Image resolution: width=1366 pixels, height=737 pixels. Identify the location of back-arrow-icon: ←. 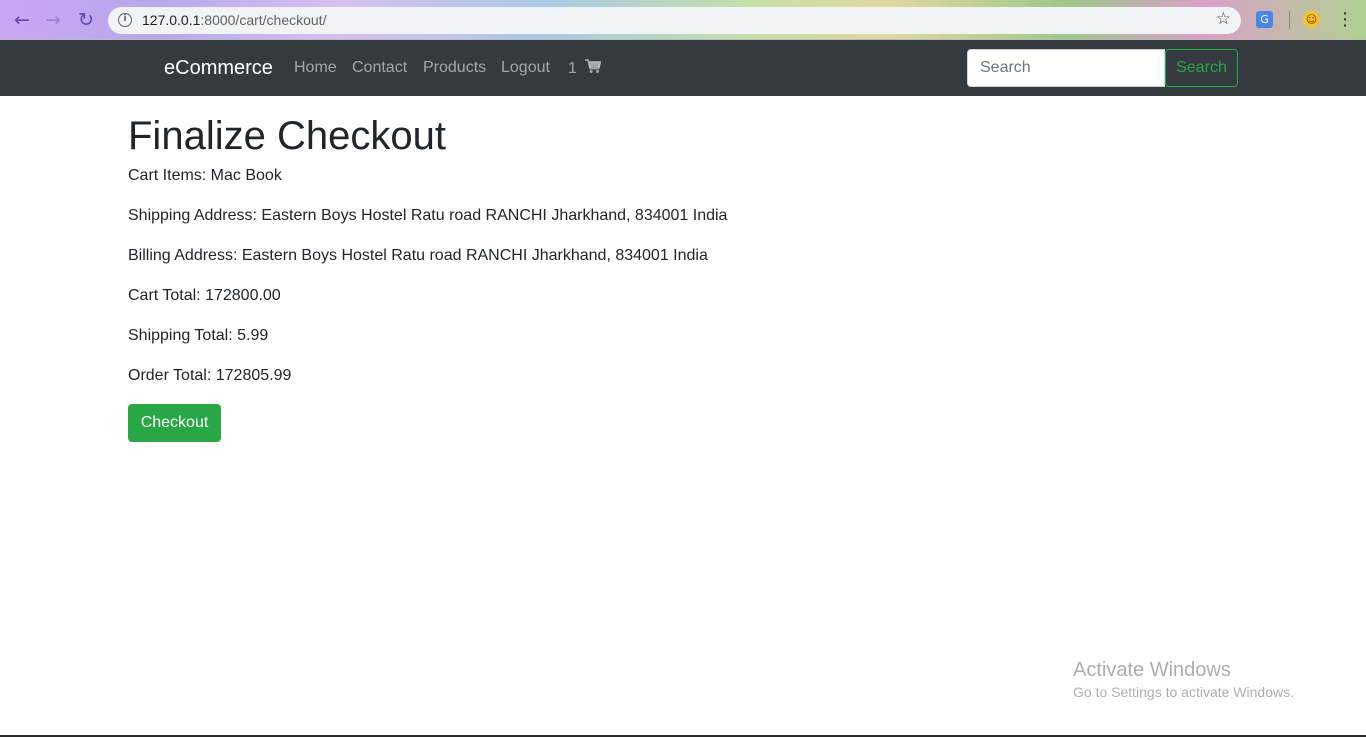
(22, 20).